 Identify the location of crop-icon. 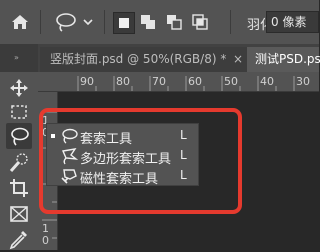
(19, 188).